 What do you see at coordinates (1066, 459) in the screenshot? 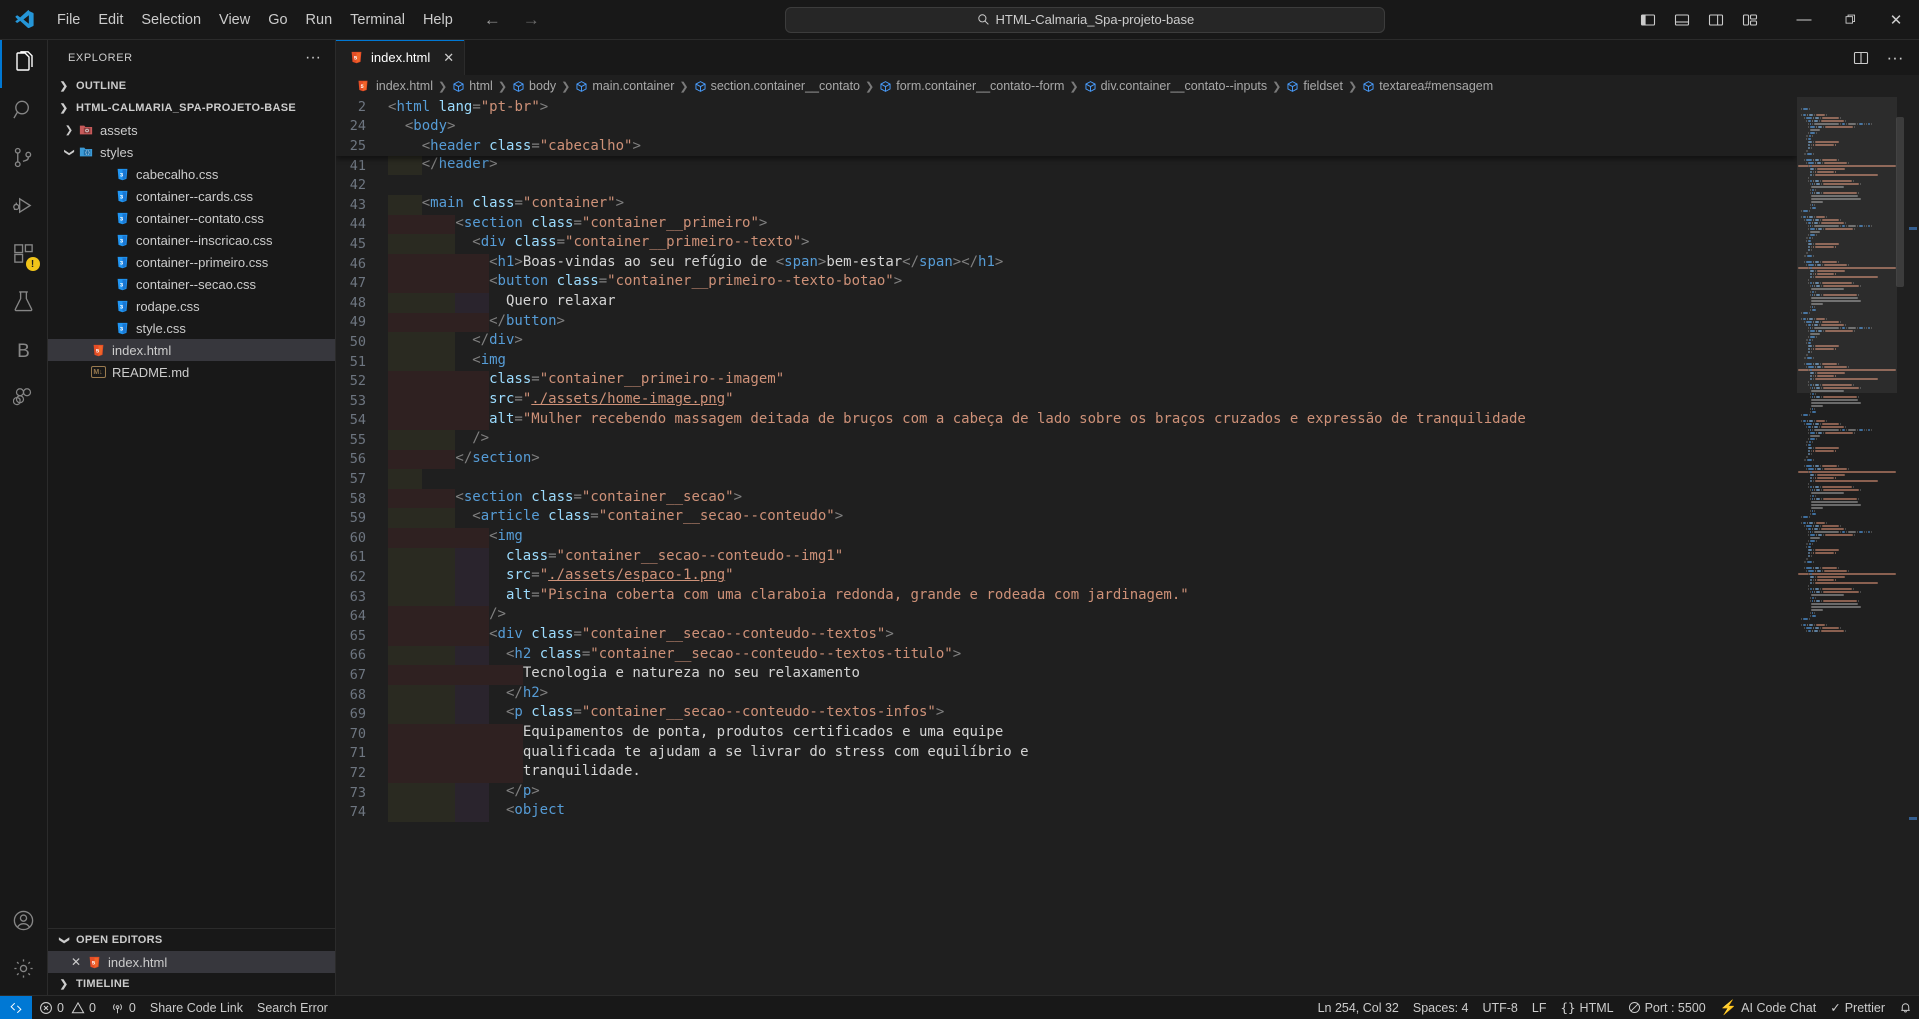
I see `code-line: 56 </section>` at bounding box center [1066, 459].